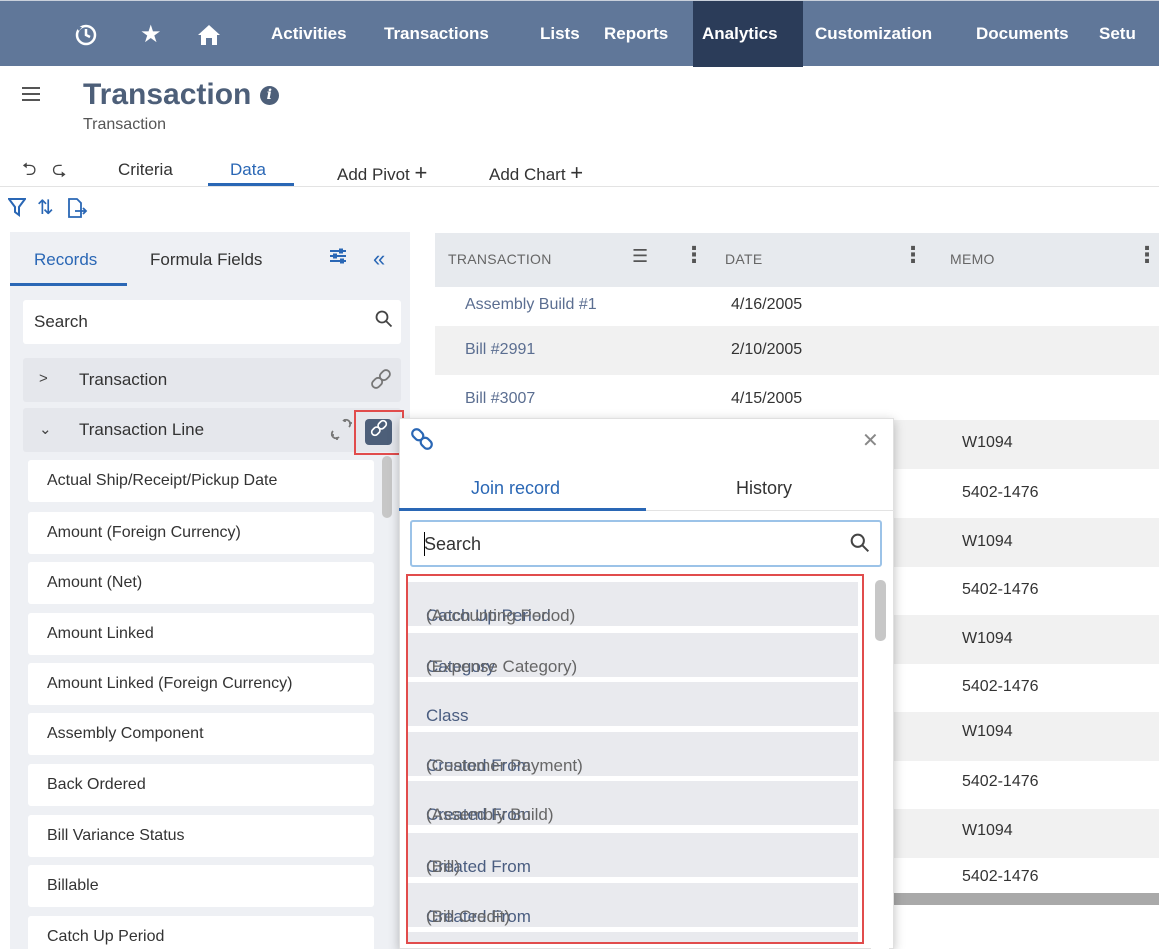 The height and width of the screenshot is (949, 1159). I want to click on records-search-input: Search, so click(212, 322).